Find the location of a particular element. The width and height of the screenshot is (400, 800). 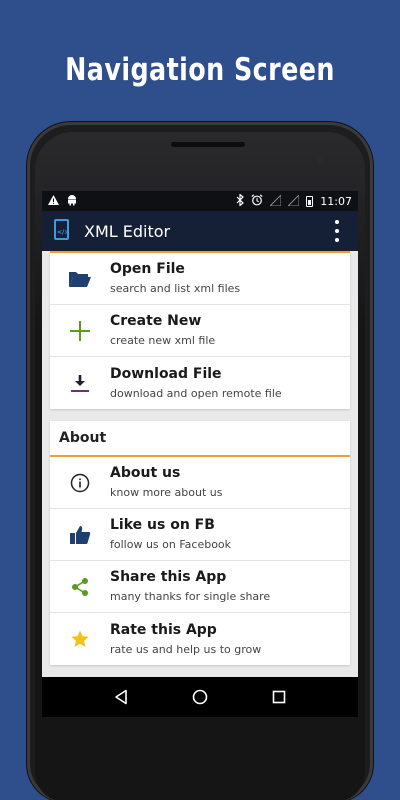

item-title: About us is located at coordinates (145, 473).